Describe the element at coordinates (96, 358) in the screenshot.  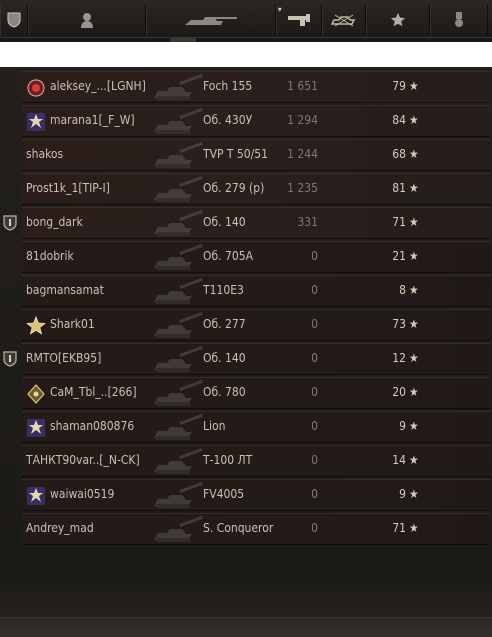
I see `player-name: RMTO[EKB95]` at that location.